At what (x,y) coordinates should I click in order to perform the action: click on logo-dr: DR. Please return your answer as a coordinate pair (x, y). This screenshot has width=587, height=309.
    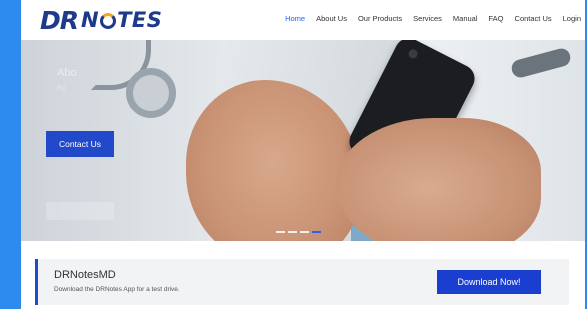
    Looking at the image, I should click on (59, 20).